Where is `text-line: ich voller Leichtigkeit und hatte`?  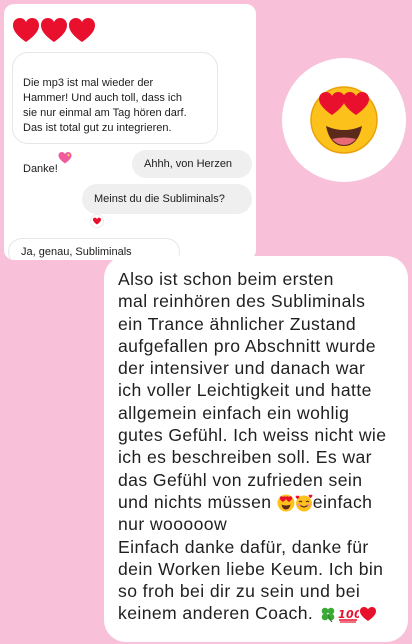
text-line: ich voller Leichtigkeit und hatte is located at coordinates (245, 390).